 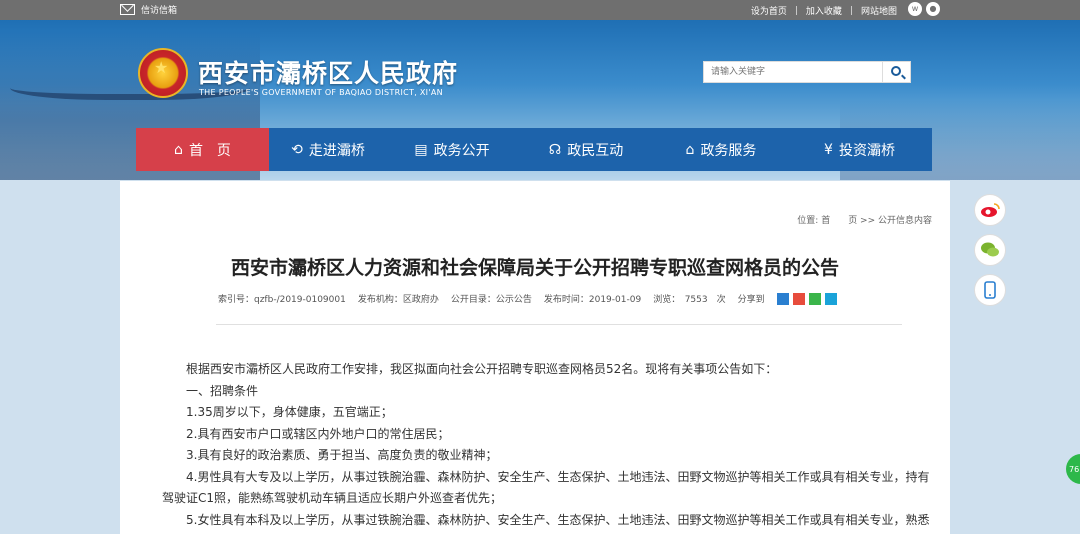 I want to click on share-wechat-icon, so click(x=814, y=298).